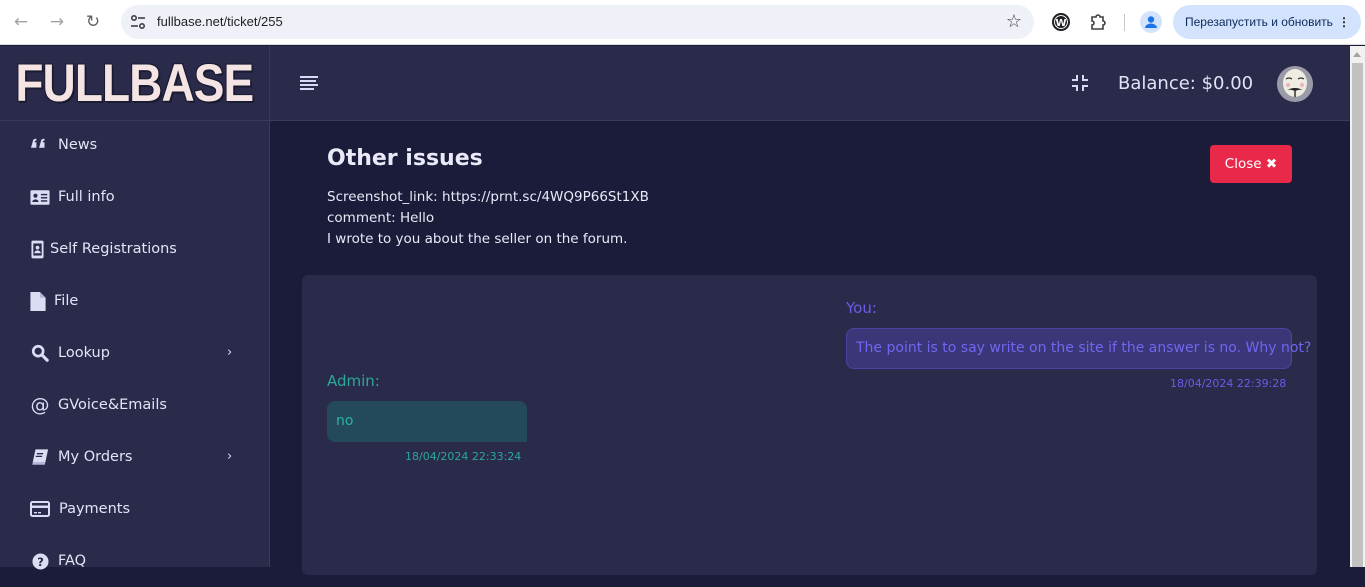 Image resolution: width=1365 pixels, height=587 pixels. Describe the element at coordinates (1186, 83) in the screenshot. I see `balance-display: Balance: $0.00` at that location.